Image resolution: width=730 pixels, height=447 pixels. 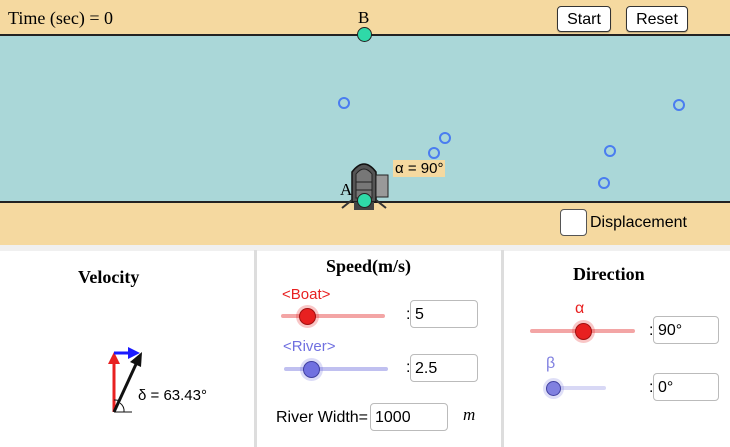 What do you see at coordinates (322, 417) in the screenshot?
I see `river-width-label: River Width=` at bounding box center [322, 417].